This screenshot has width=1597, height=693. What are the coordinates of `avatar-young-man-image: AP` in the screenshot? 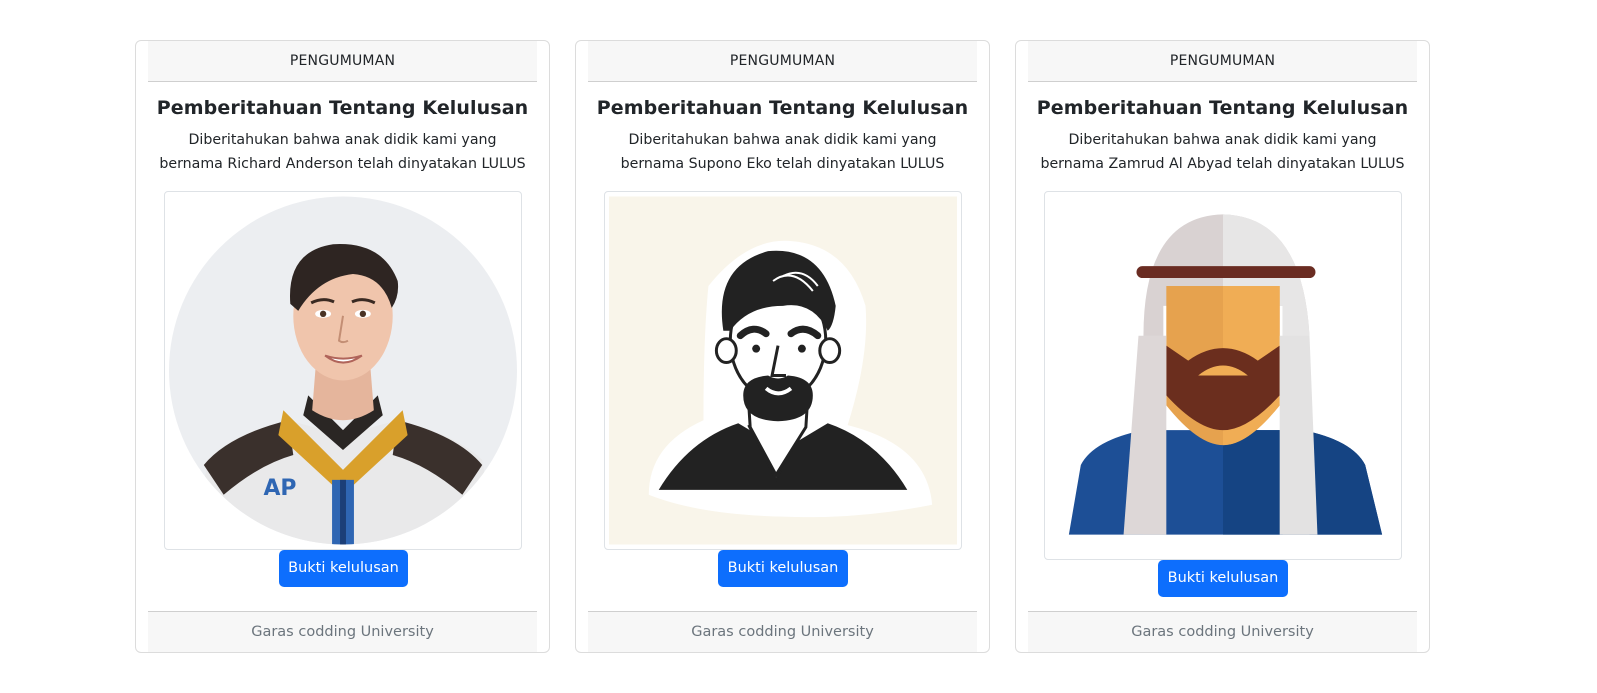 It's located at (343, 370).